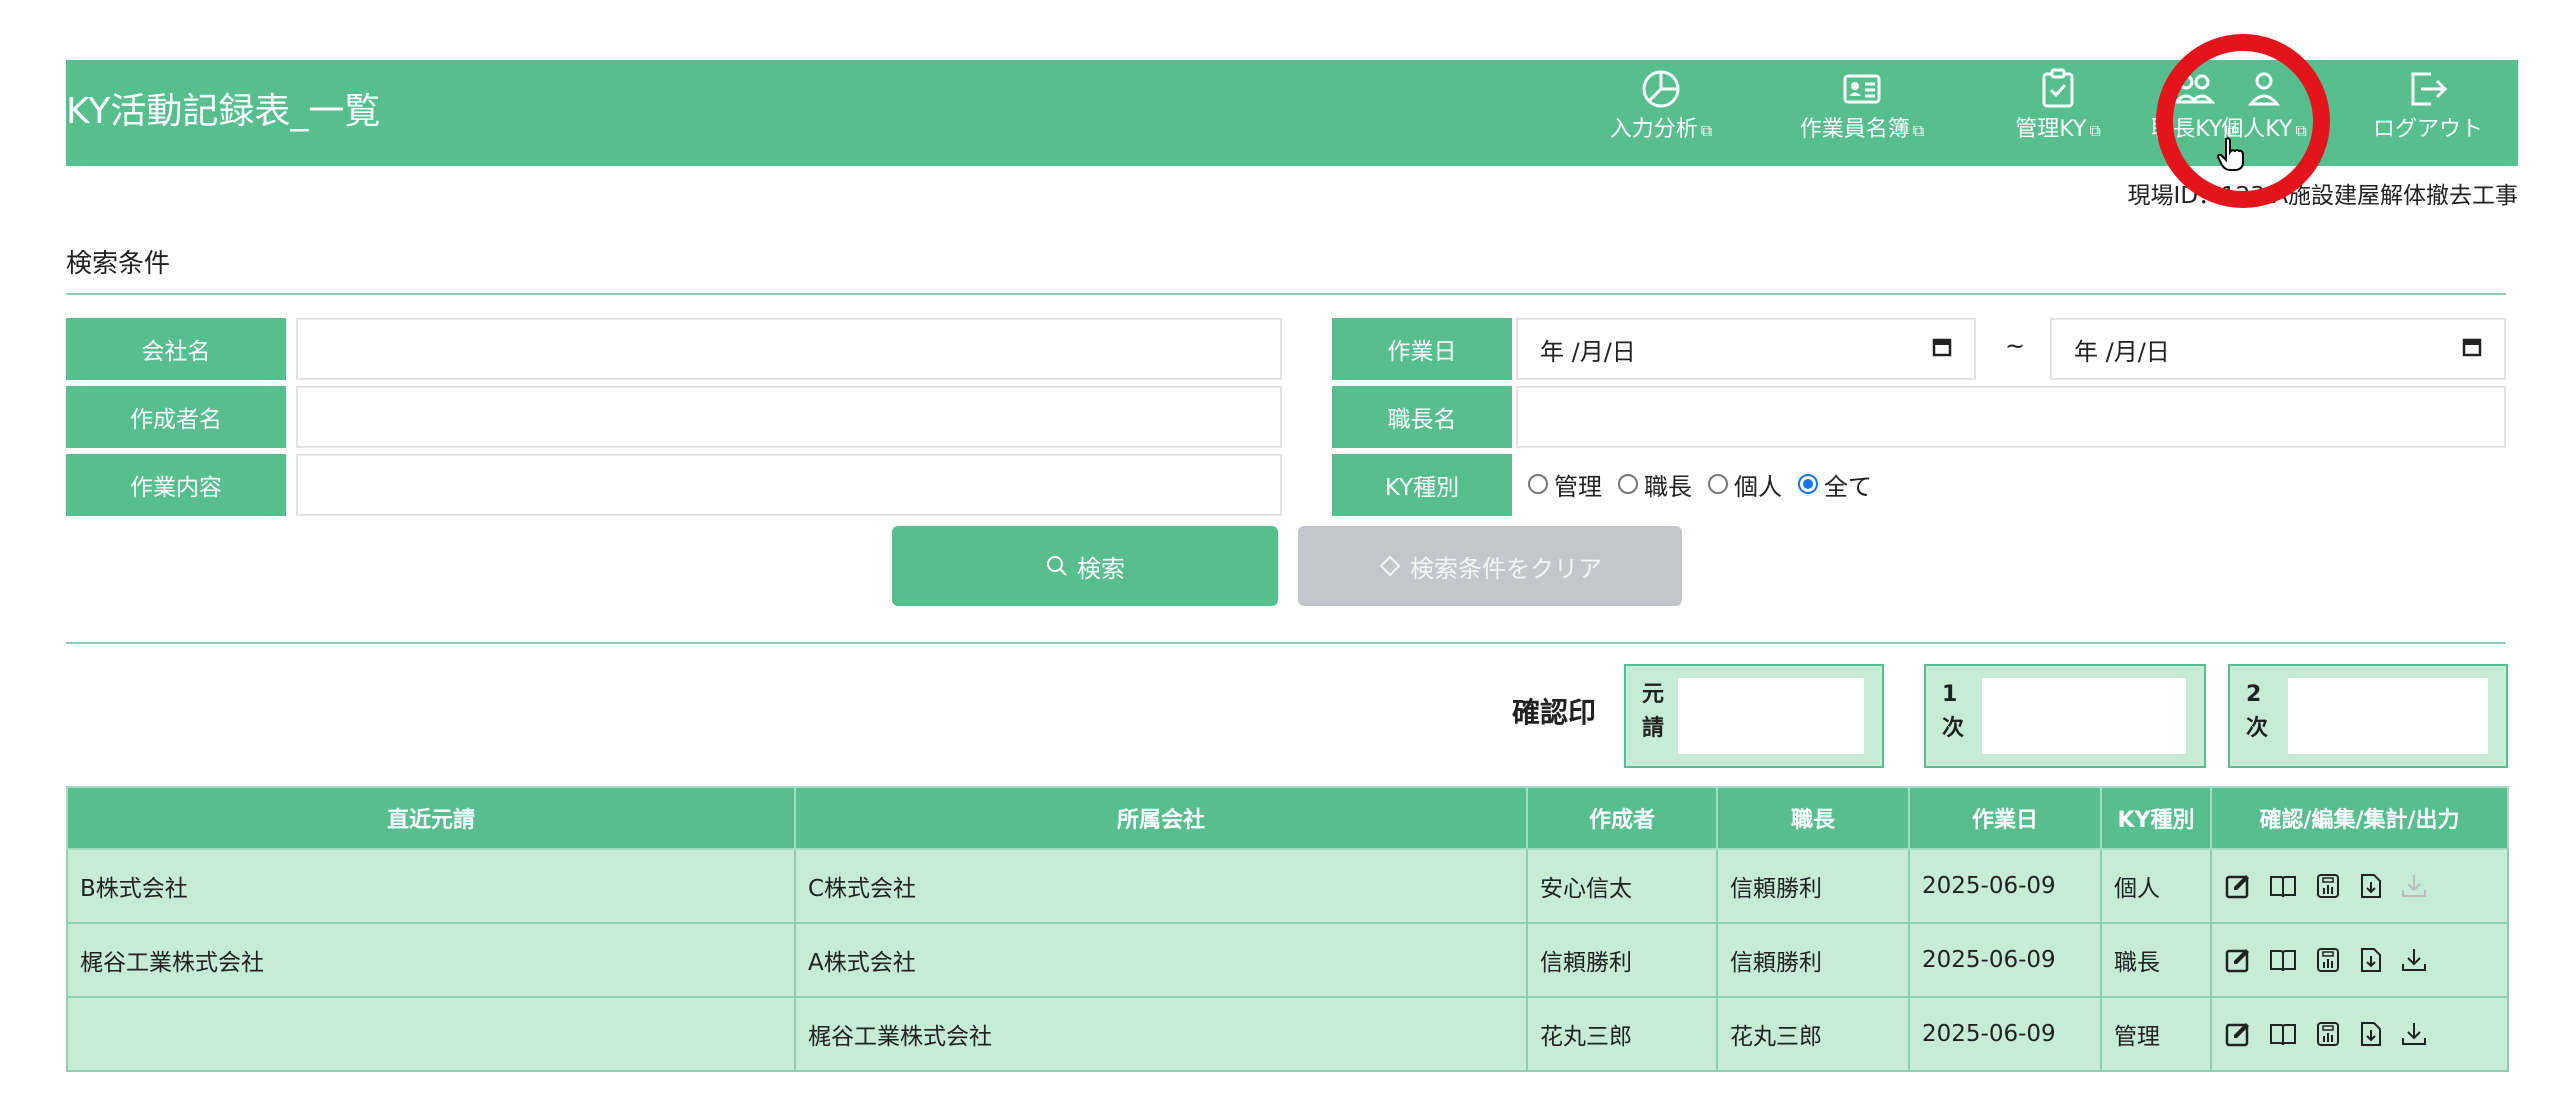  I want to click on hand-cursor-icon, so click(2231, 156).